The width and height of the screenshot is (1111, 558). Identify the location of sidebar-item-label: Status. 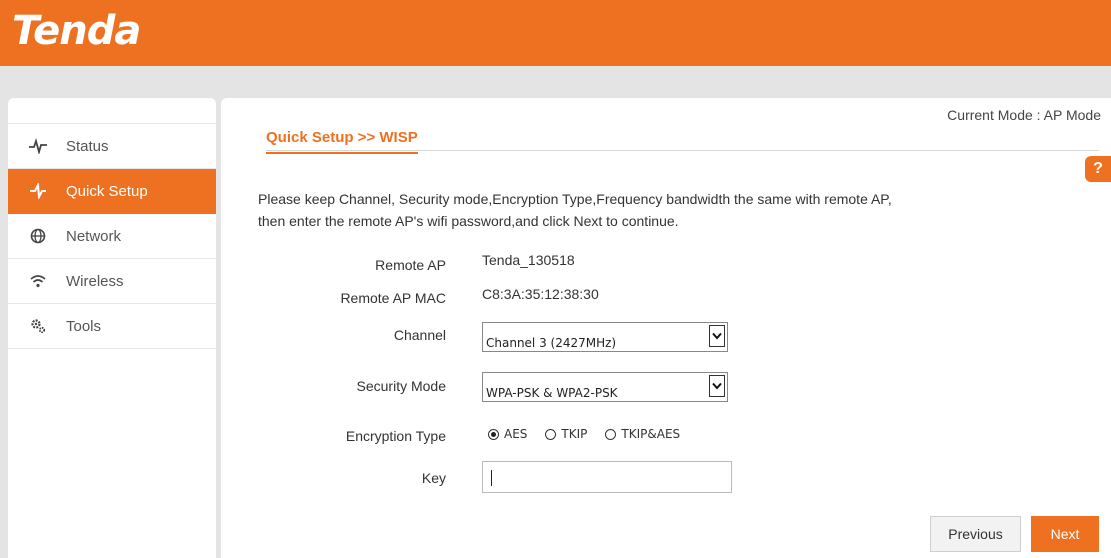
(87, 146).